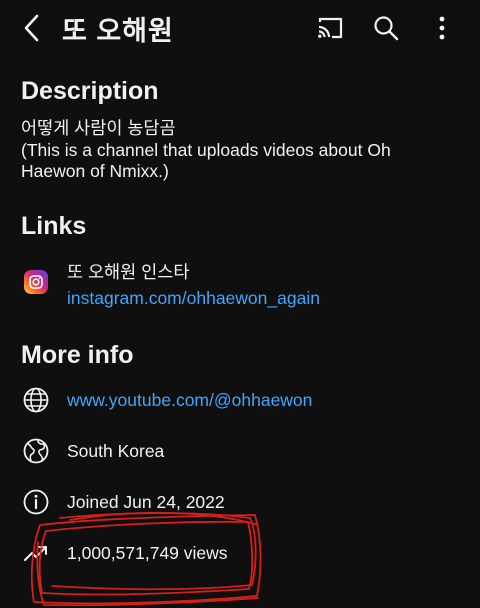 This screenshot has height=608, width=480. I want to click on more-vertical-icon, so click(442, 28).